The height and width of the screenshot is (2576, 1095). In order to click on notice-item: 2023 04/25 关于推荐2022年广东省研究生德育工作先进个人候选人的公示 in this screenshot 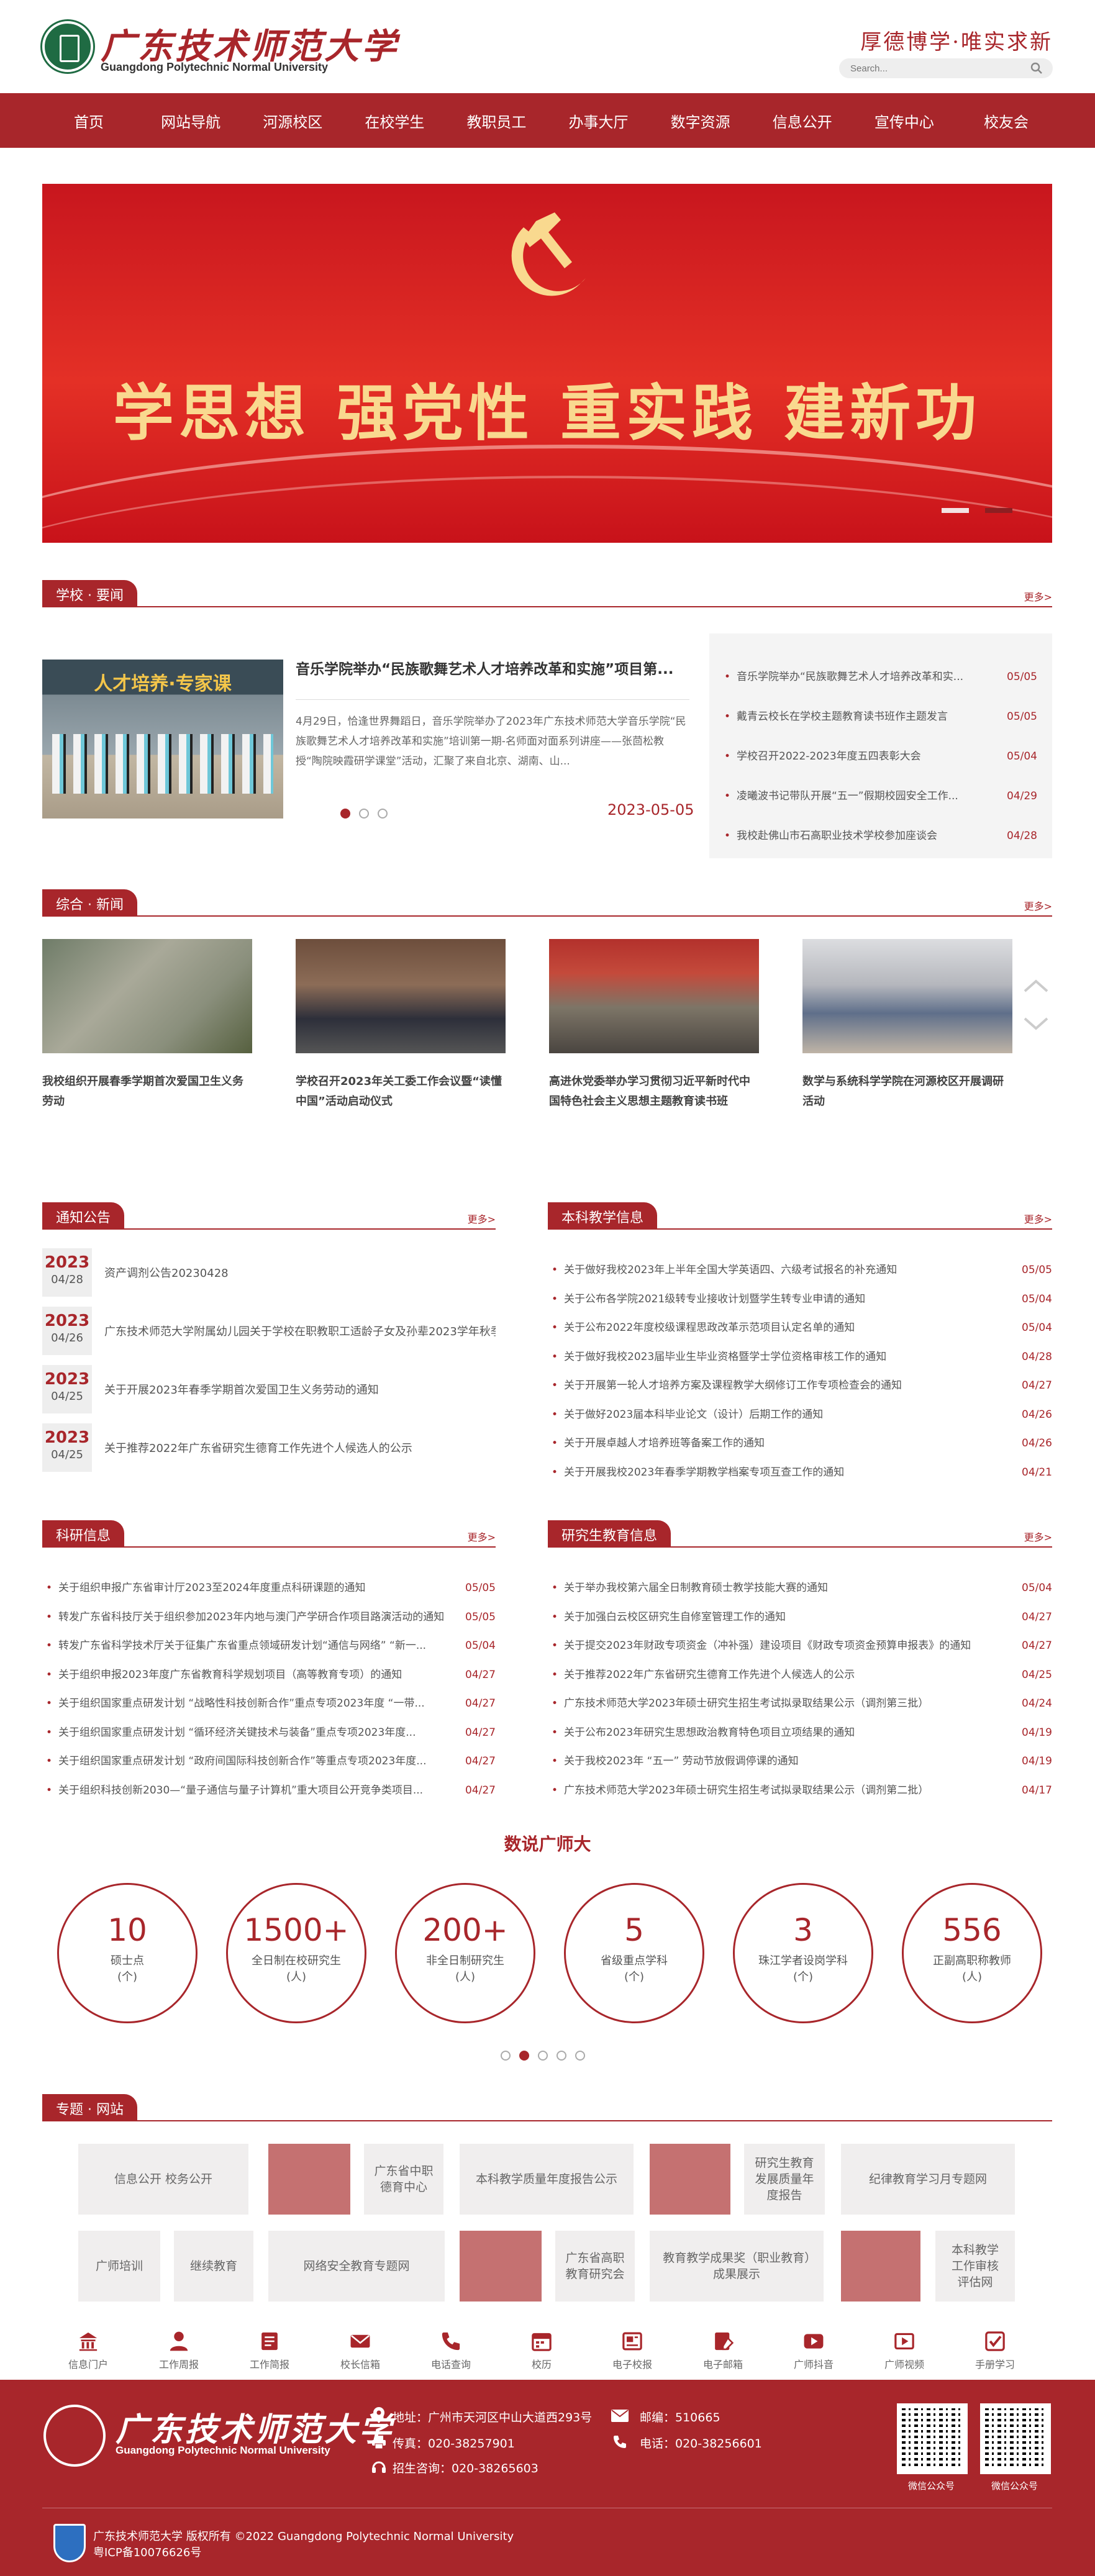, I will do `click(269, 1447)`.